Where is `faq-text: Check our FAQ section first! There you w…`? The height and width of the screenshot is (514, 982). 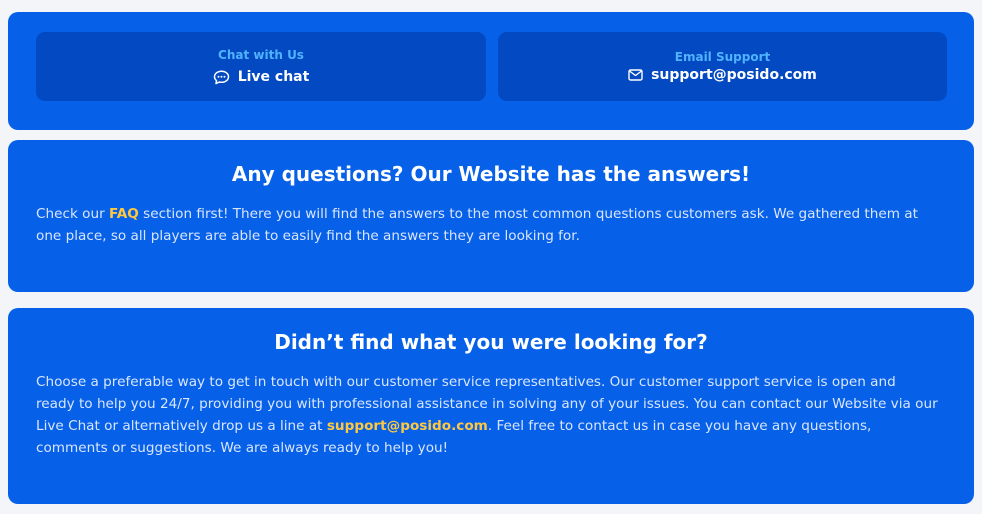 faq-text: Check our FAQ section first! There you w… is located at coordinates (487, 225).